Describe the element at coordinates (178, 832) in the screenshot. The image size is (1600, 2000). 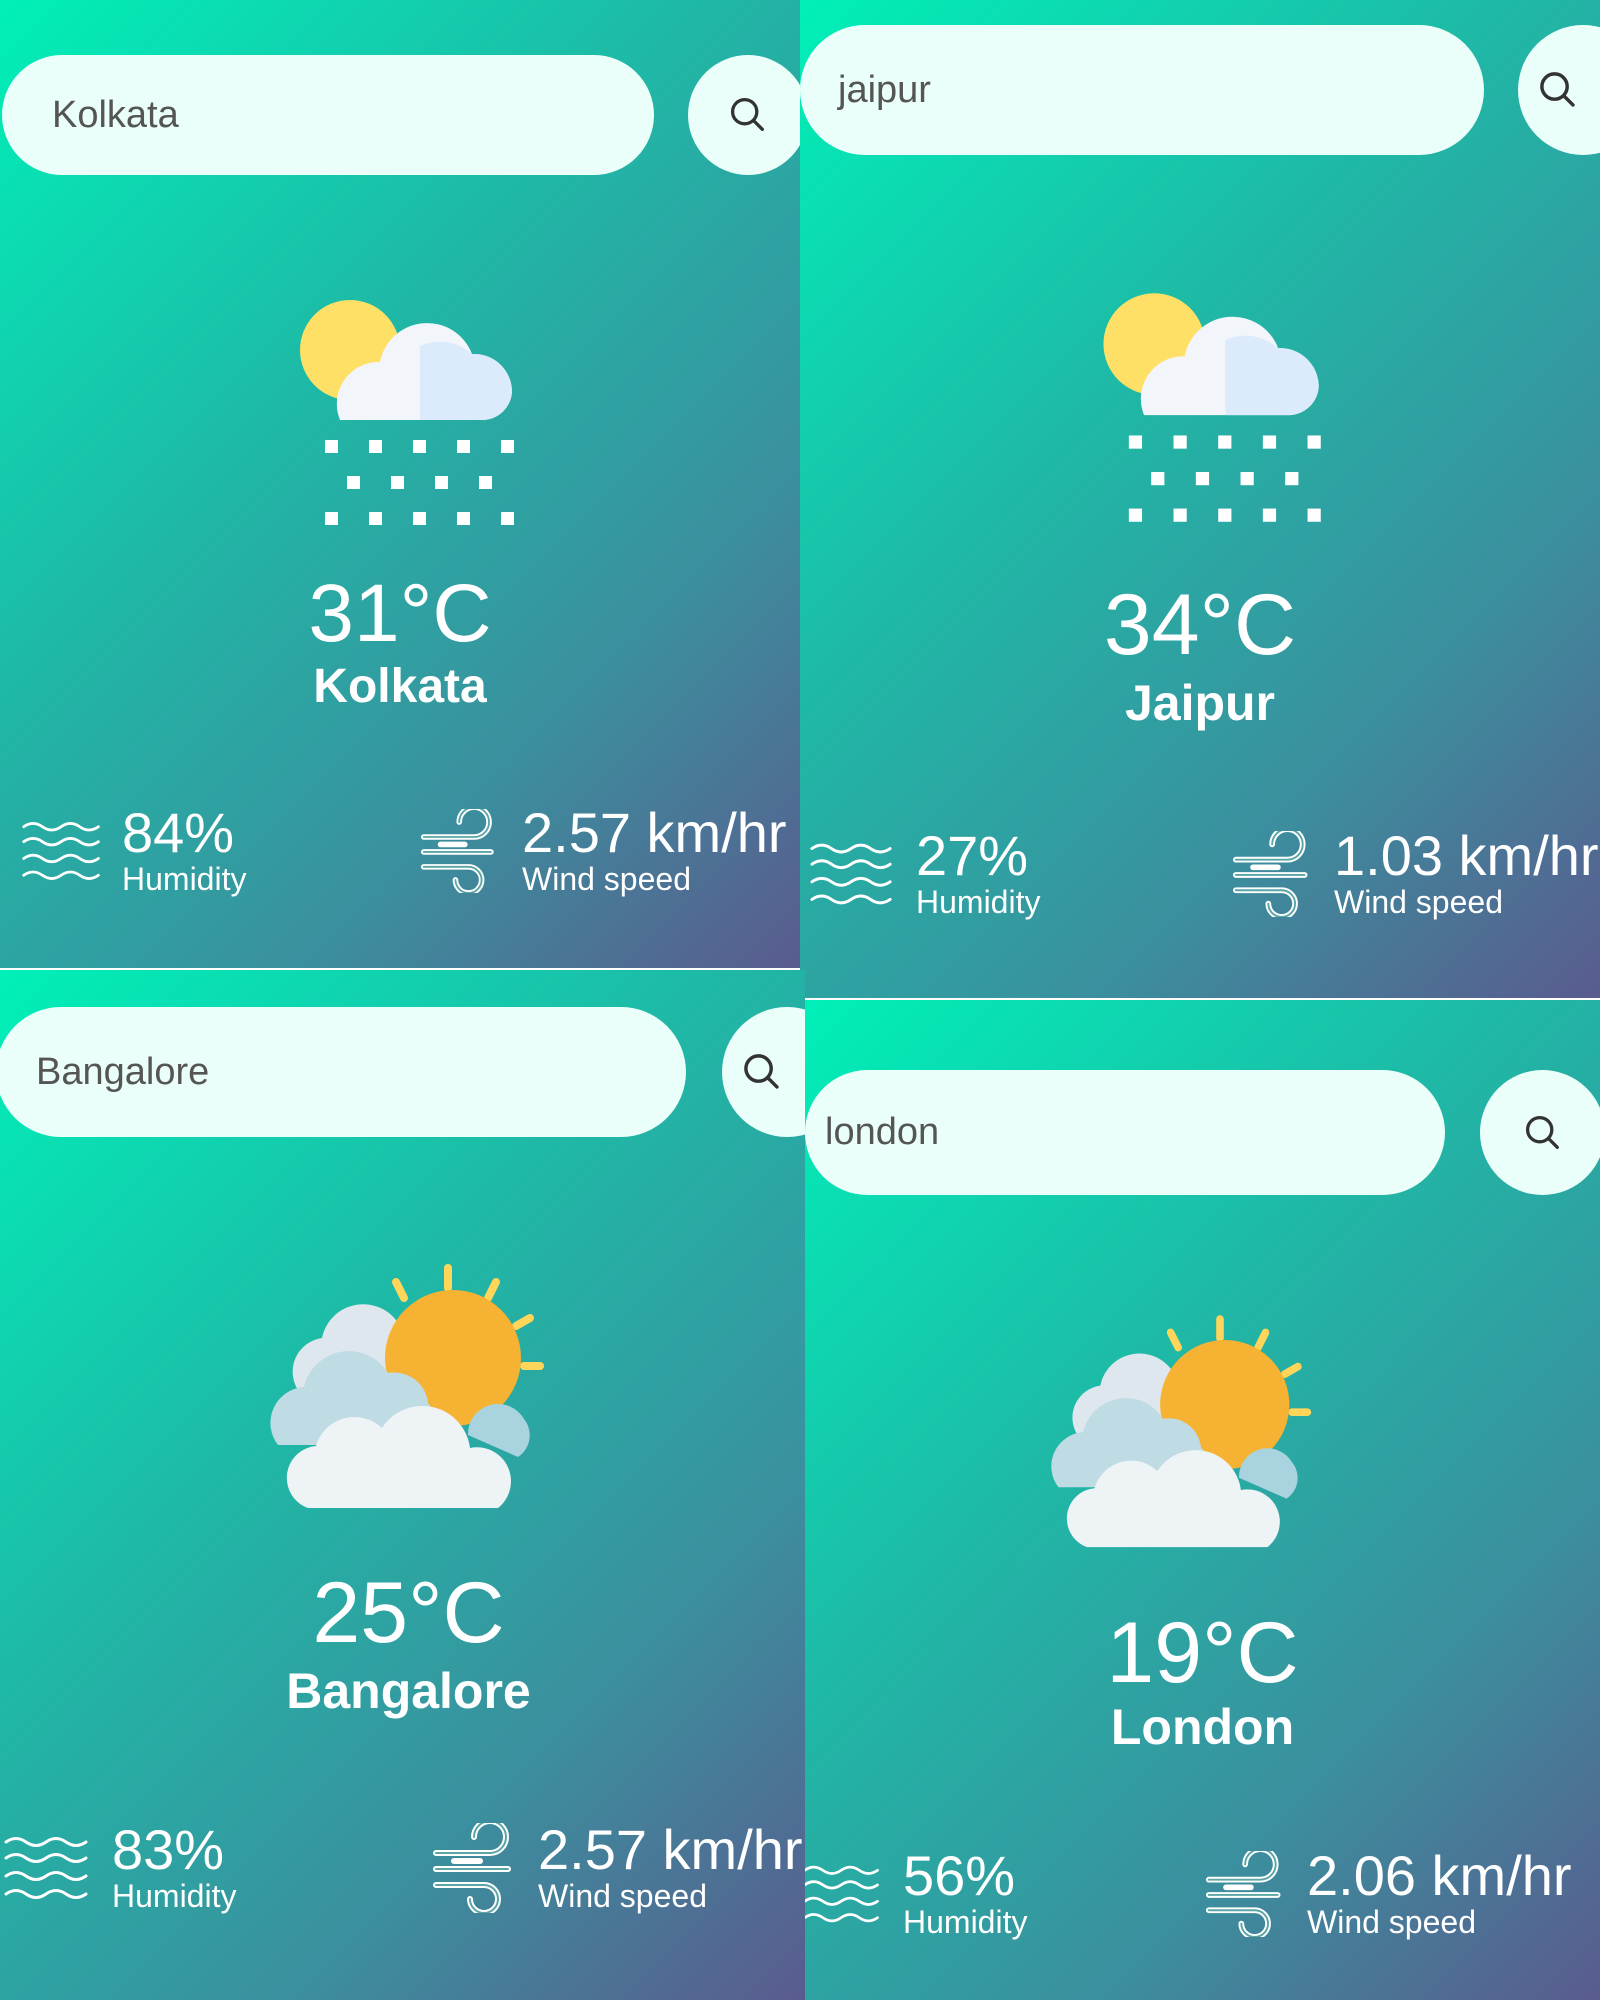
I see `humidity-value: 84%` at that location.